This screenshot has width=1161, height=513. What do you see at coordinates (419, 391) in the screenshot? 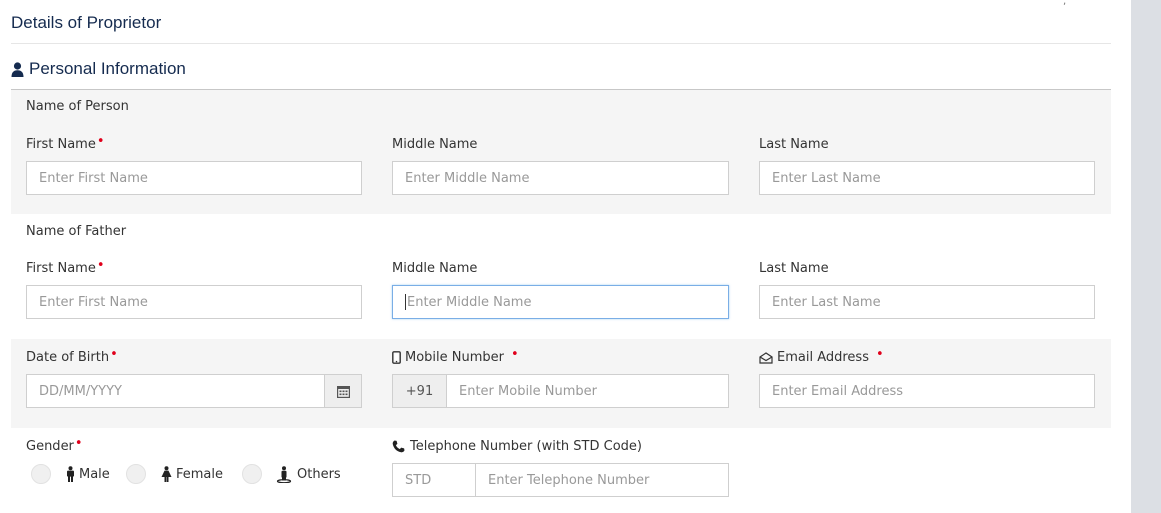
I see `country-code-addon: +91` at bounding box center [419, 391].